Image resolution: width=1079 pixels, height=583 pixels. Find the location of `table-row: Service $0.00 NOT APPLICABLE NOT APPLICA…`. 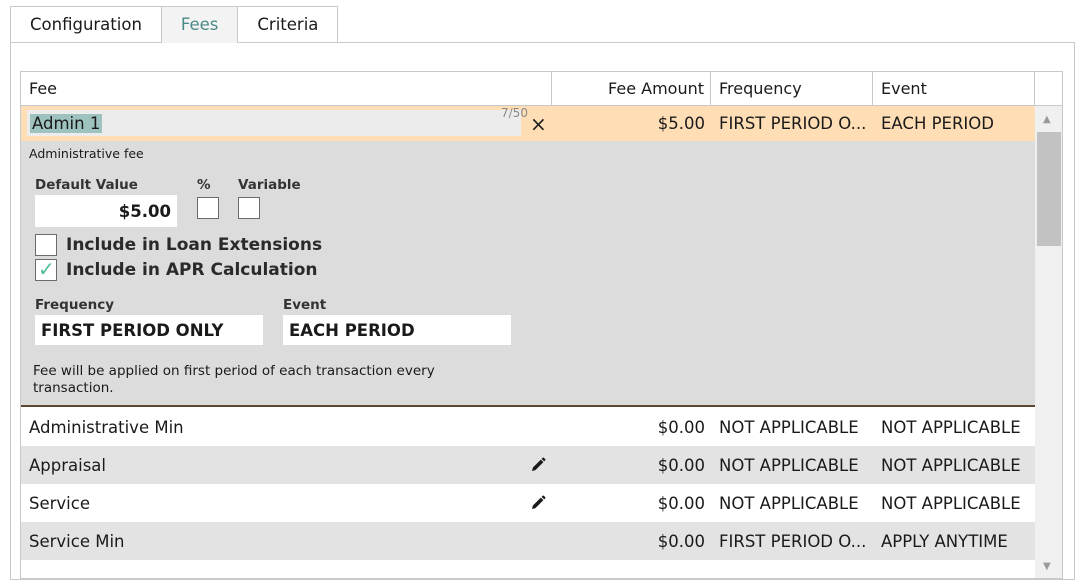

table-row: Service $0.00 NOT APPLICABLE NOT APPLICA… is located at coordinates (528, 503).